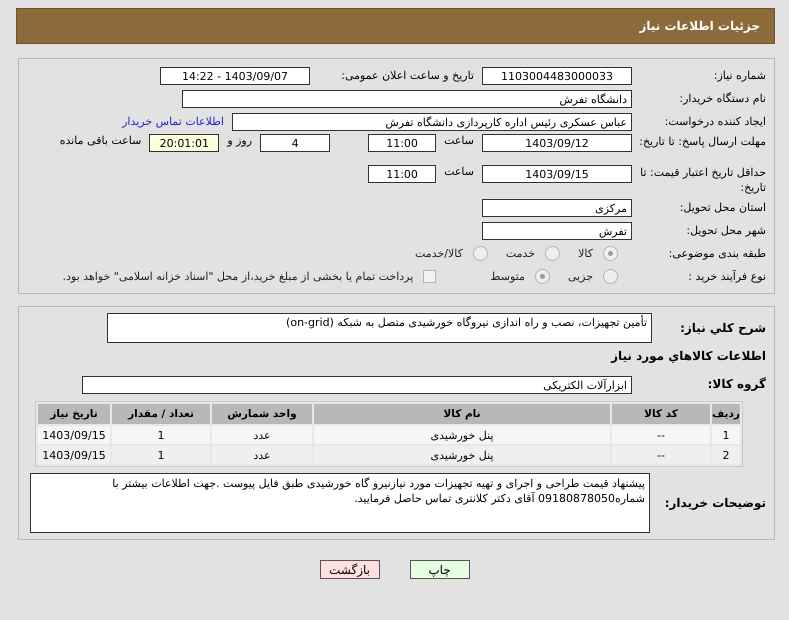 The width and height of the screenshot is (789, 620). I want to click on date-field: 1403/09/12, so click(557, 143).